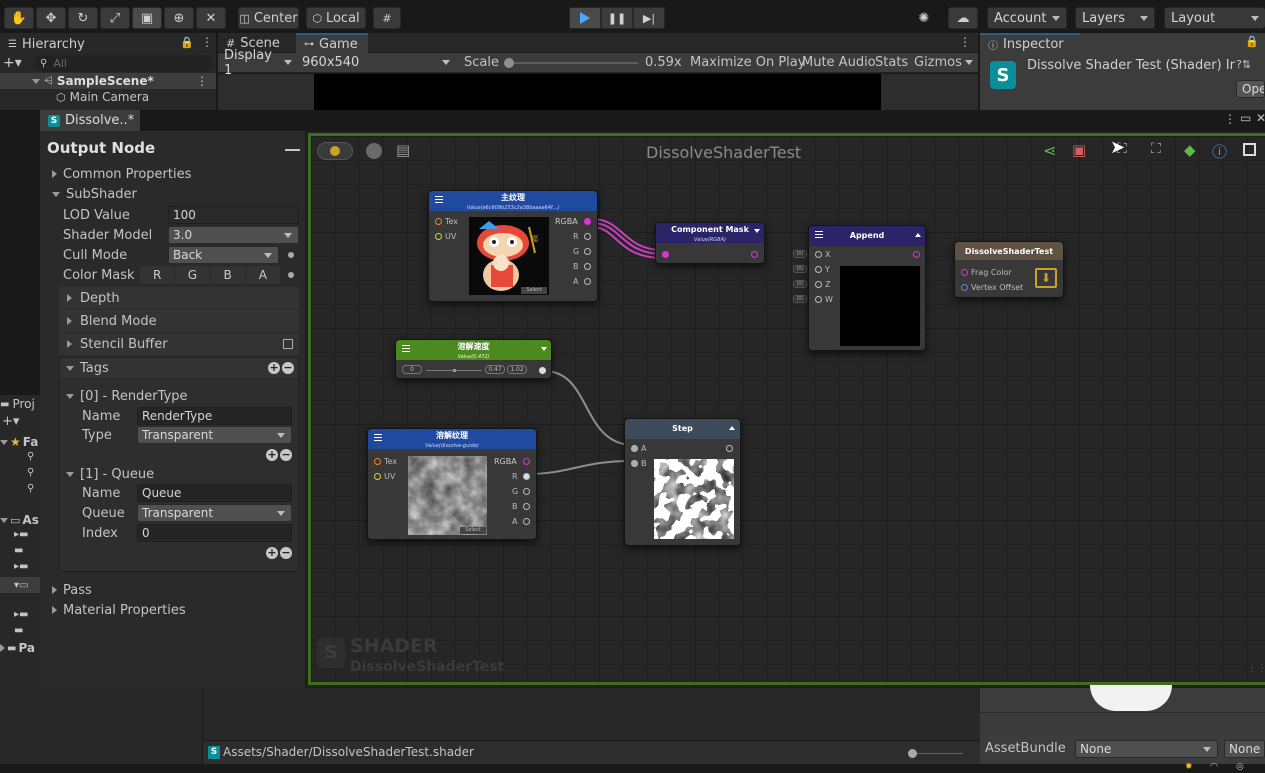  What do you see at coordinates (585, 18) in the screenshot?
I see `play-button` at bounding box center [585, 18].